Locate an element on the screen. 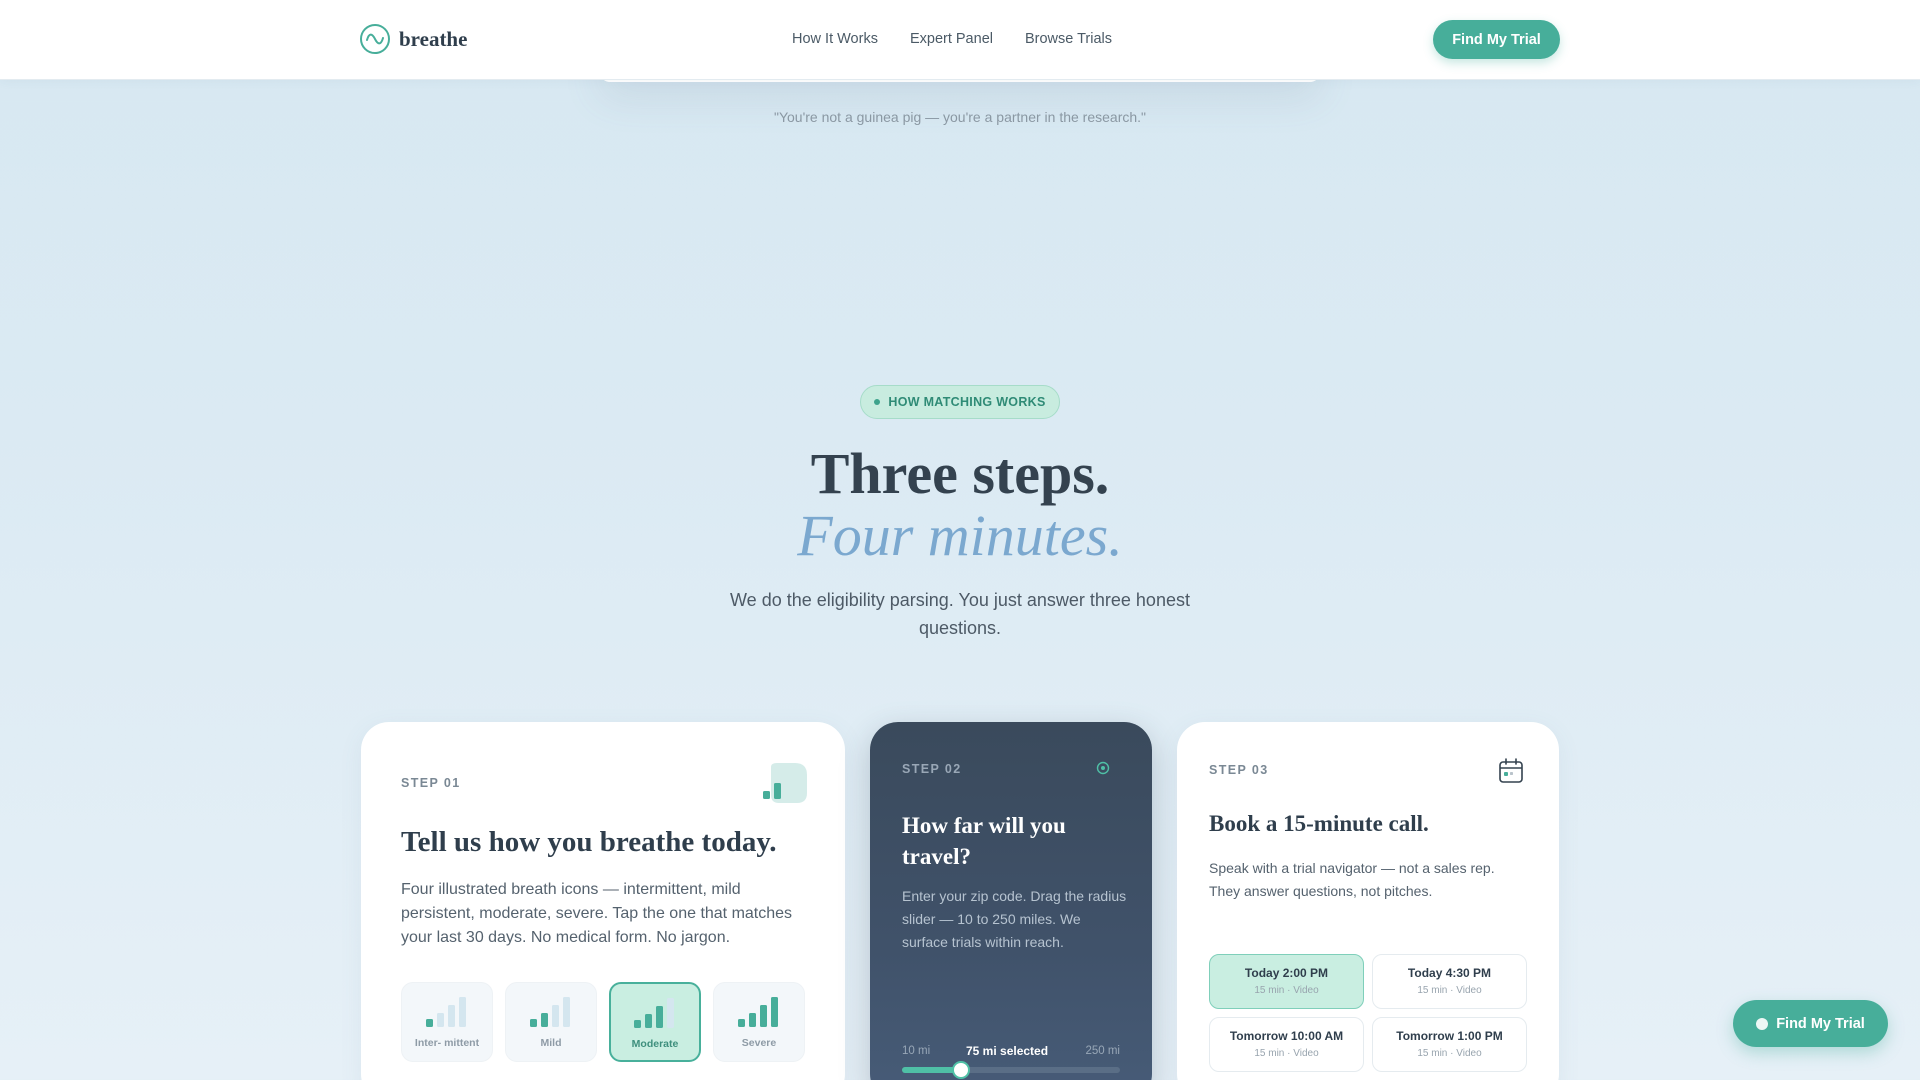  nav-how-it-works: How It Works is located at coordinates (835, 39).